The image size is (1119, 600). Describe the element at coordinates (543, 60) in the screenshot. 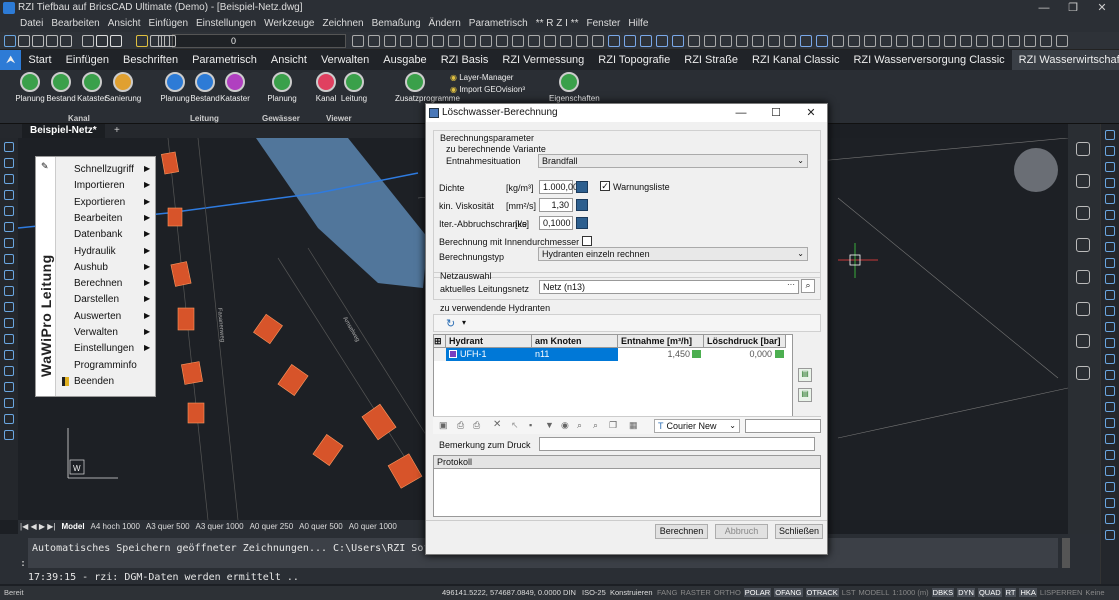

I see `ribbon-tab-8: RZI Vermessung` at that location.